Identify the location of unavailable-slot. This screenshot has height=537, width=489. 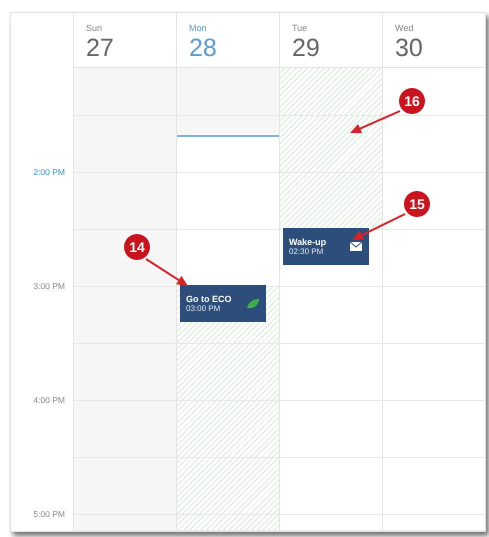
(331, 201).